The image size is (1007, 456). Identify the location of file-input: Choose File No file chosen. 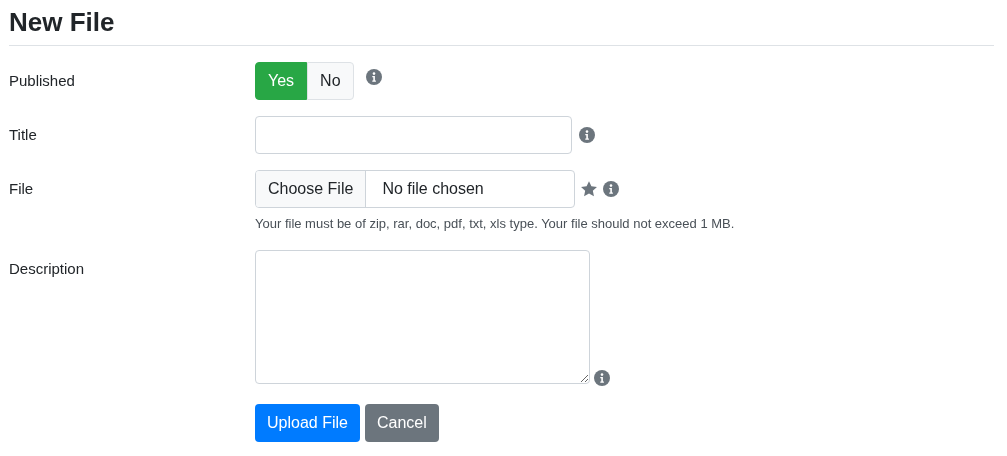
(415, 189).